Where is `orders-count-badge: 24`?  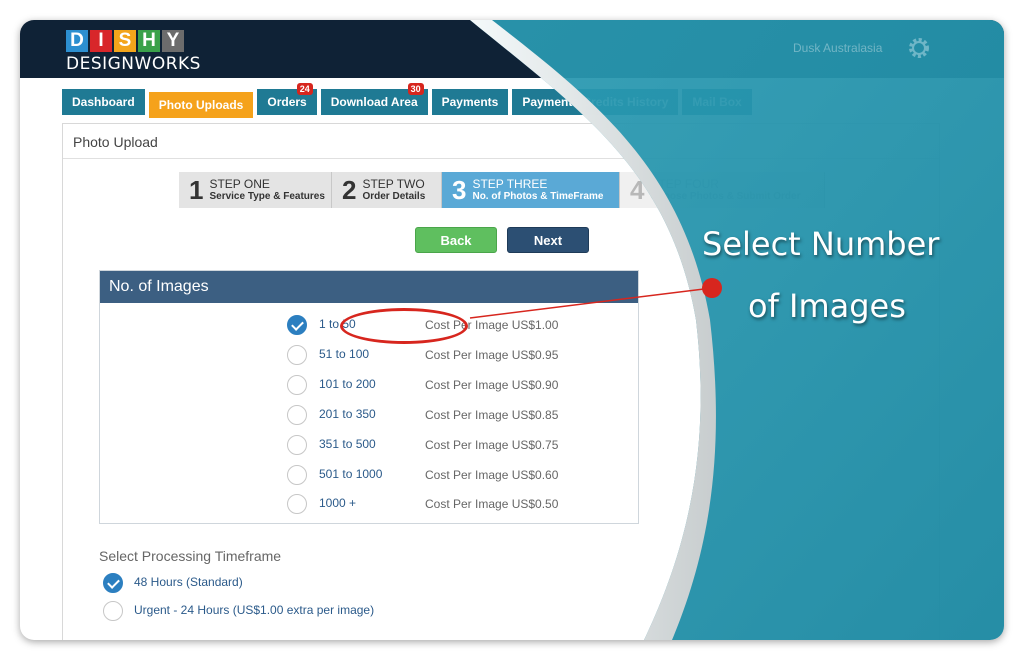 orders-count-badge: 24 is located at coordinates (304, 89).